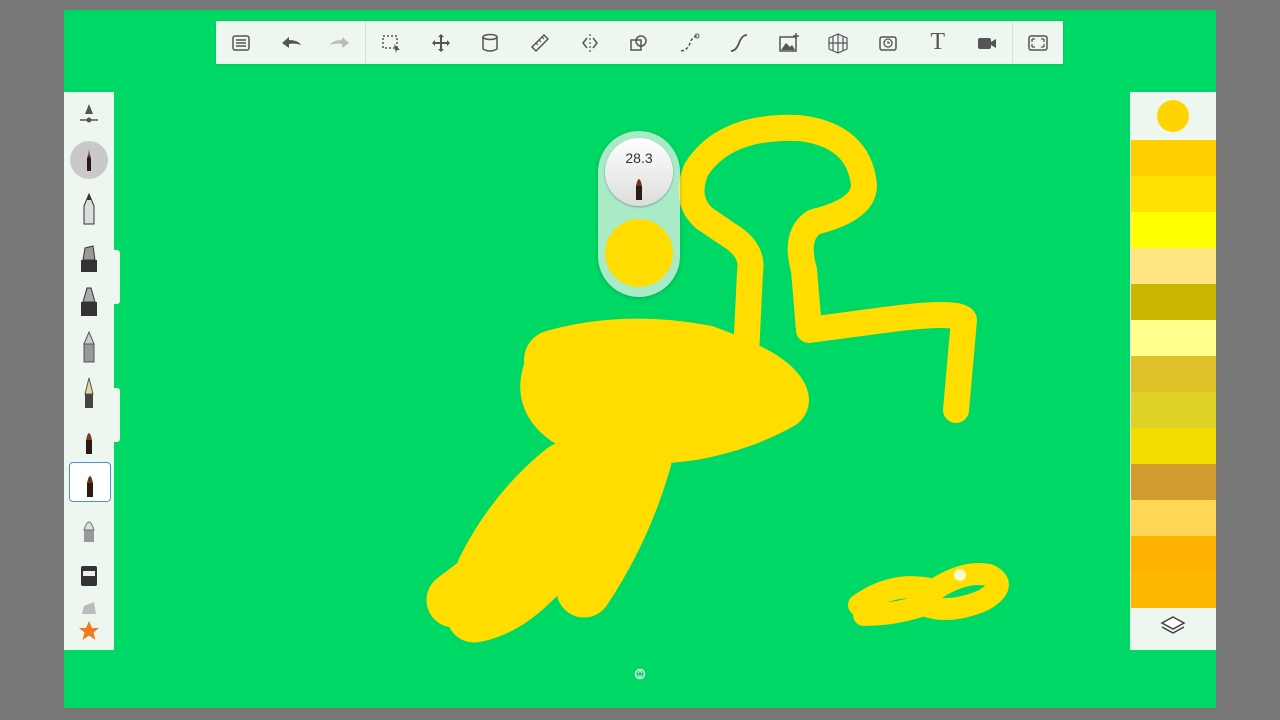 This screenshot has width=1280, height=720. I want to click on fountain-pen-icon, so click(89, 393).